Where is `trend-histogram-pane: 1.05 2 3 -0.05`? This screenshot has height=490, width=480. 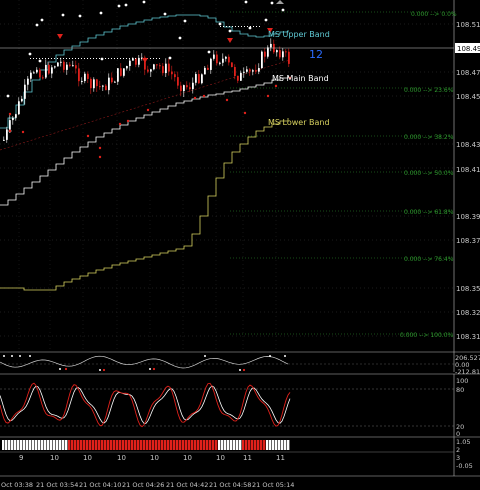
trend-histogram-pane: 1.05 2 3 -0.05 is located at coordinates (237, 456).